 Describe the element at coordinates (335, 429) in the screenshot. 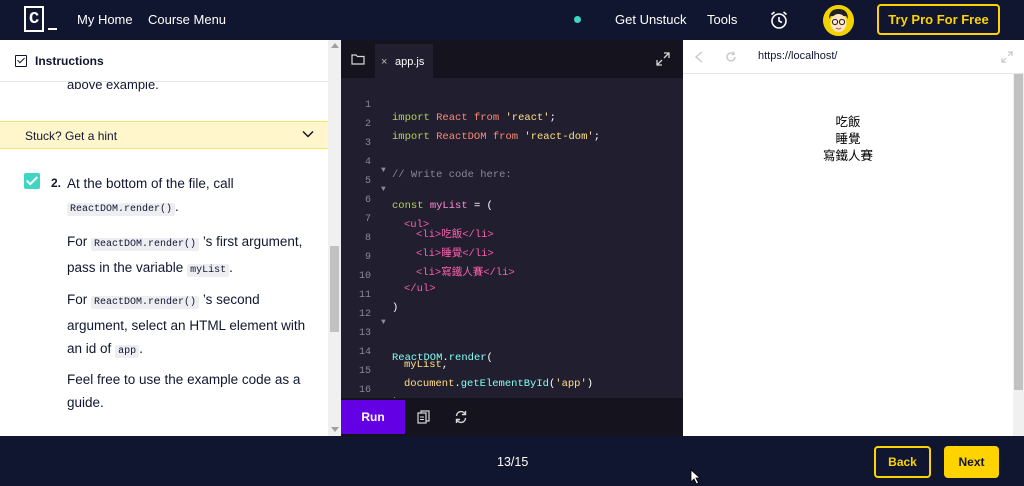

I see `scroll-down-arrow` at that location.